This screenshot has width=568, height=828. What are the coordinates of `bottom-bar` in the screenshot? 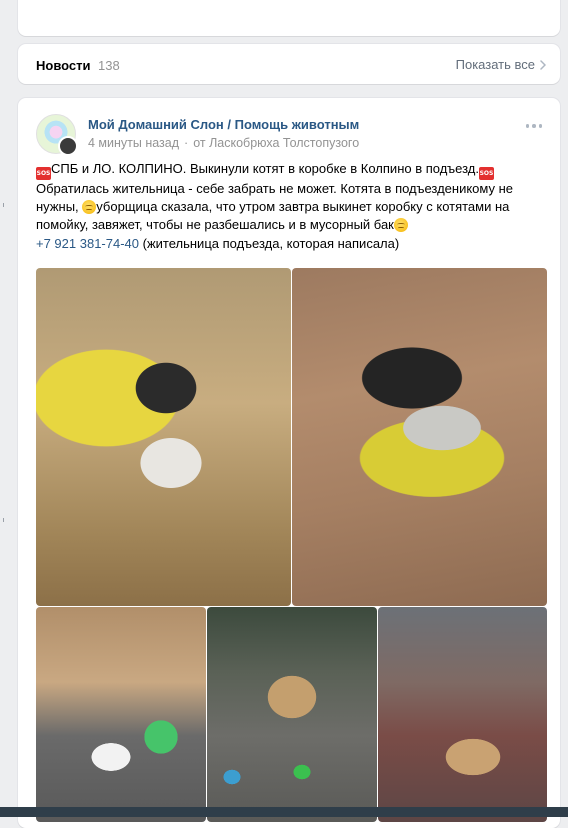 It's located at (284, 812).